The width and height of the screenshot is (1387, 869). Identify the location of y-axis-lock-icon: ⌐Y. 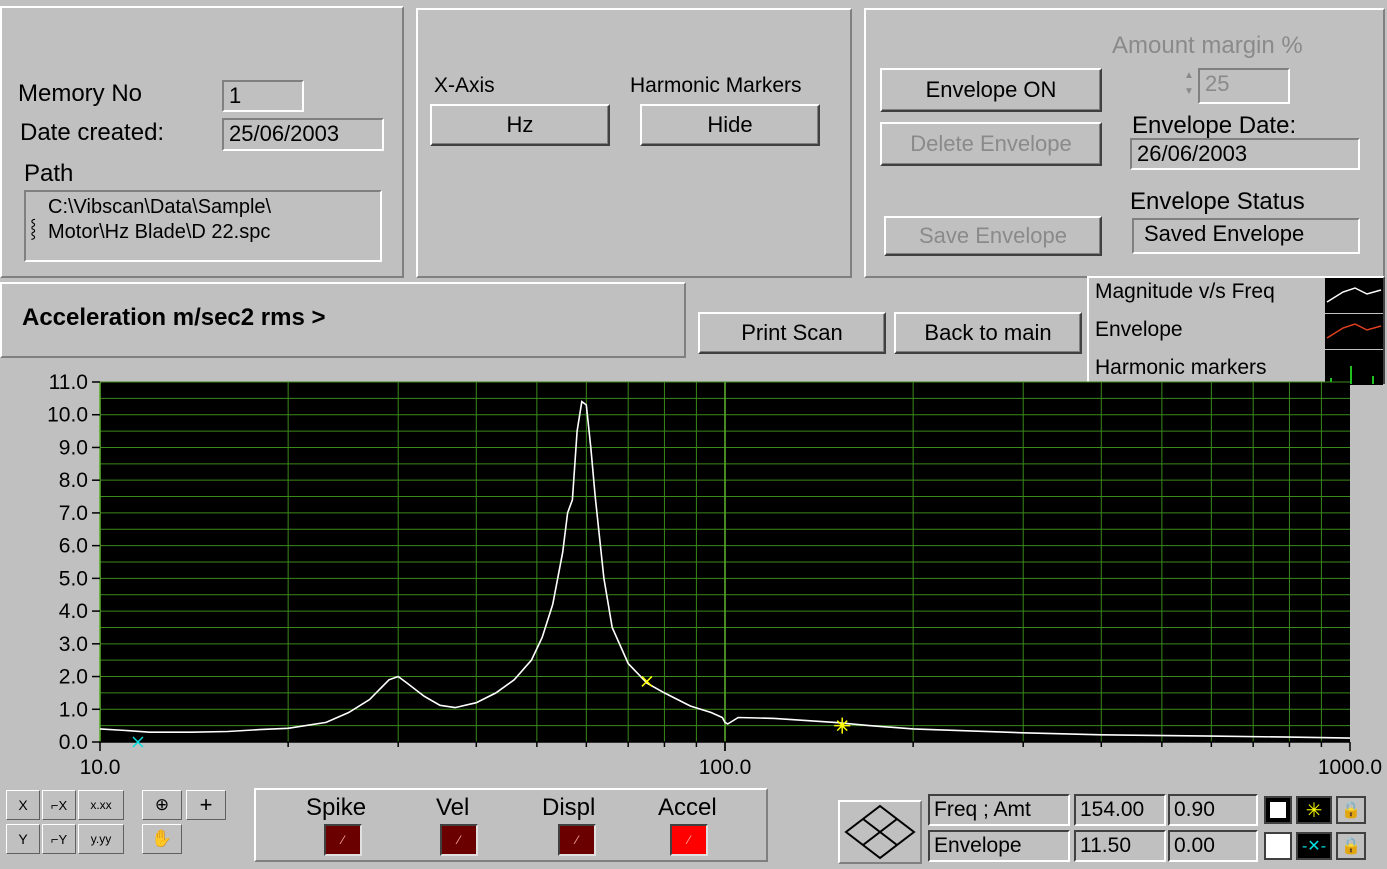
(59, 839).